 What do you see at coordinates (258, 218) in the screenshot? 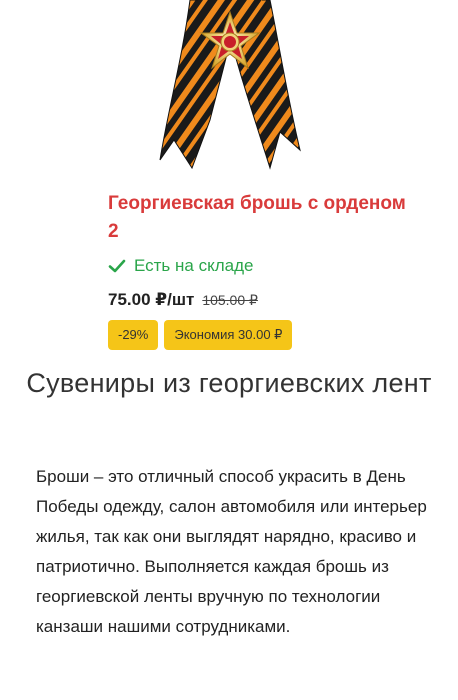
I see `product-title: Георгиевская брошь с орденом 2` at bounding box center [258, 218].